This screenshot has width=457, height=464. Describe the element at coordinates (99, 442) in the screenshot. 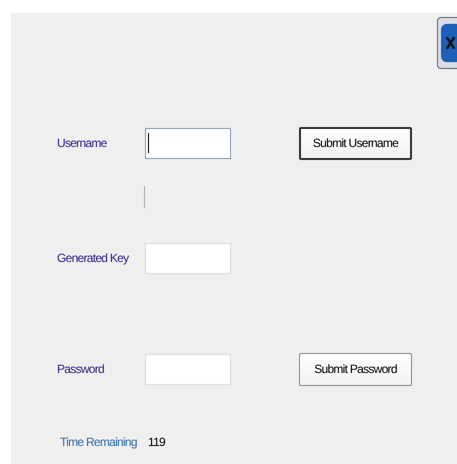

I see `timer-label: Time Remaining` at that location.